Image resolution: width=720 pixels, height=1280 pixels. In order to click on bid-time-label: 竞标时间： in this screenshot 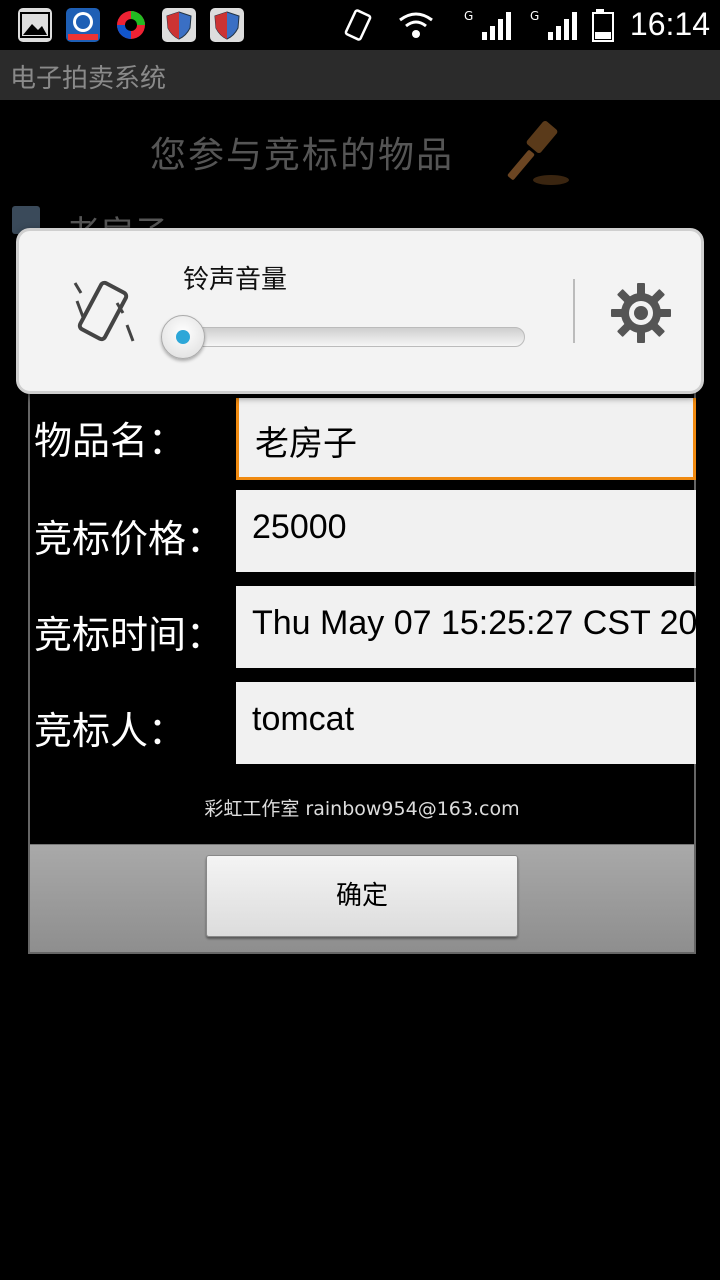, I will do `click(129, 635)`.